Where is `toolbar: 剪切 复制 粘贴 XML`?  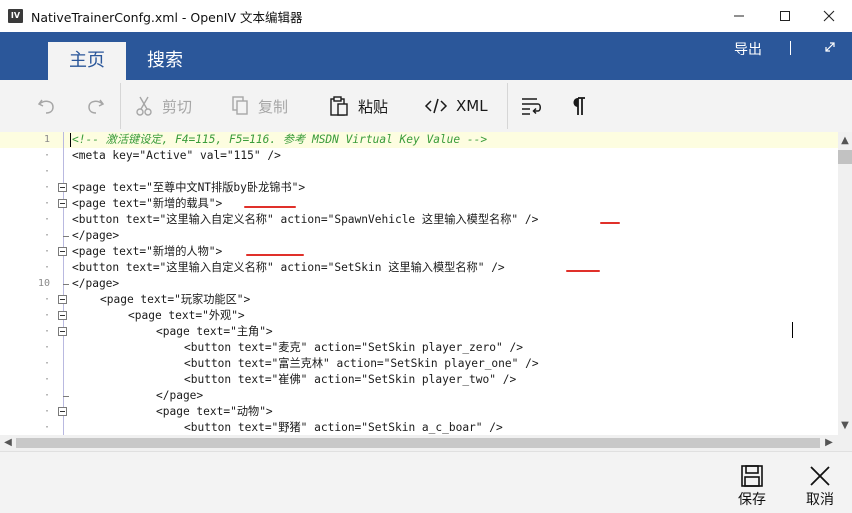
toolbar: 剪切 复制 粘贴 XML is located at coordinates (426, 106).